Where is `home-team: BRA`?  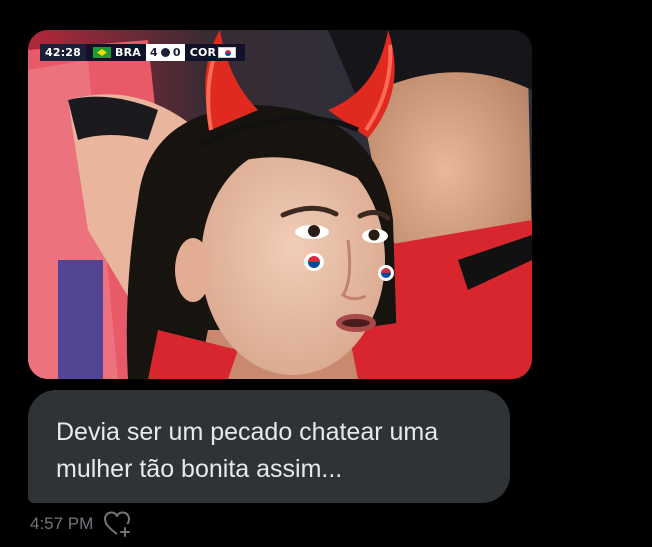 home-team: BRA is located at coordinates (116, 52).